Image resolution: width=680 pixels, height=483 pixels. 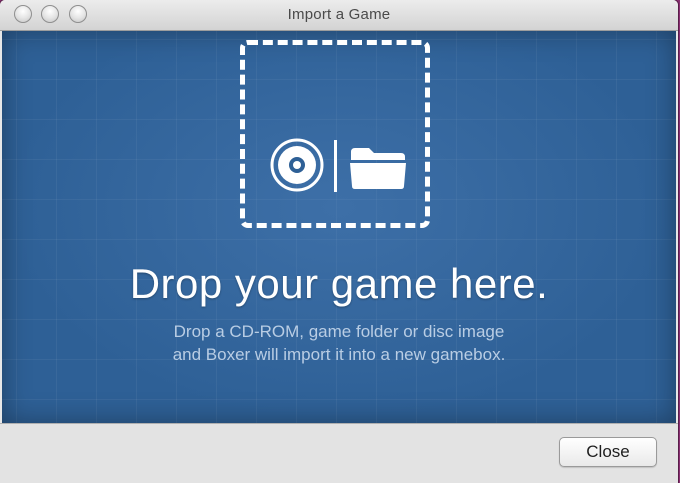 What do you see at coordinates (335, 166) in the screenshot?
I see `icon-separator` at bounding box center [335, 166].